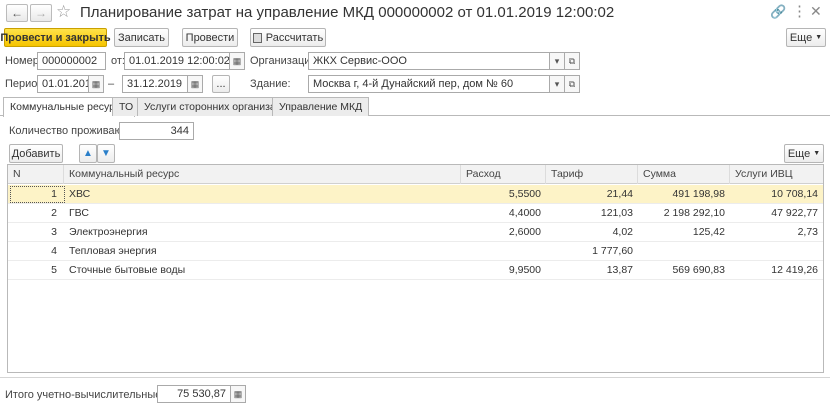  What do you see at coordinates (195, 84) in the screenshot?
I see `period-end-calendar-icon: ▦` at bounding box center [195, 84].